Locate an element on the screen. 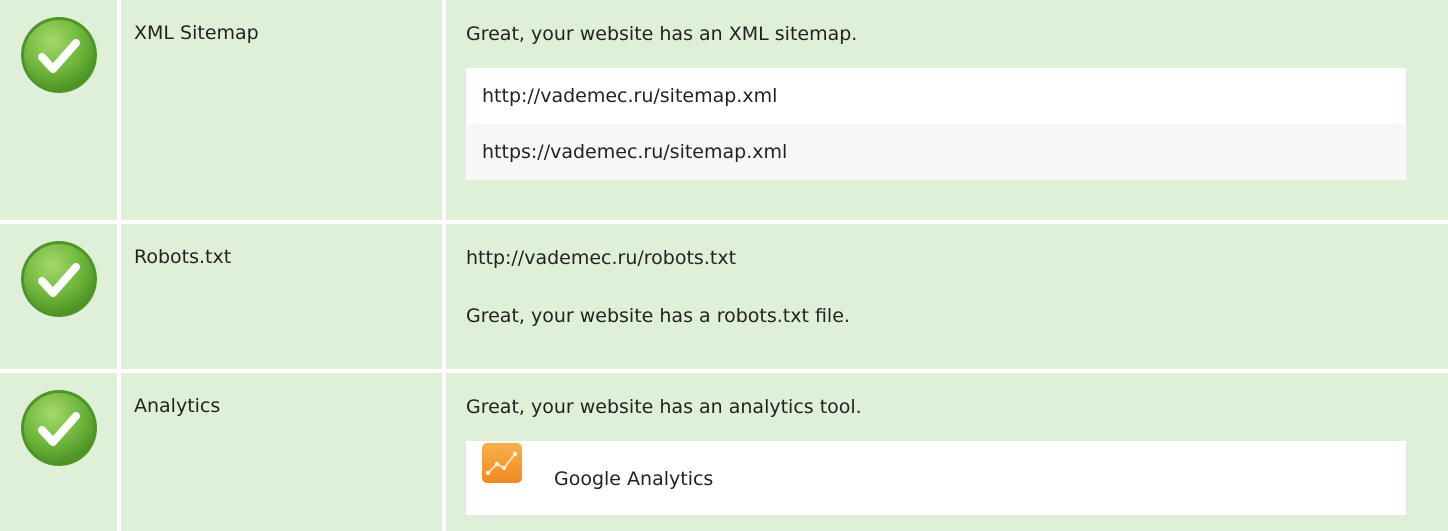 The height and width of the screenshot is (531, 1448). google-analytics-icon is located at coordinates (502, 463).